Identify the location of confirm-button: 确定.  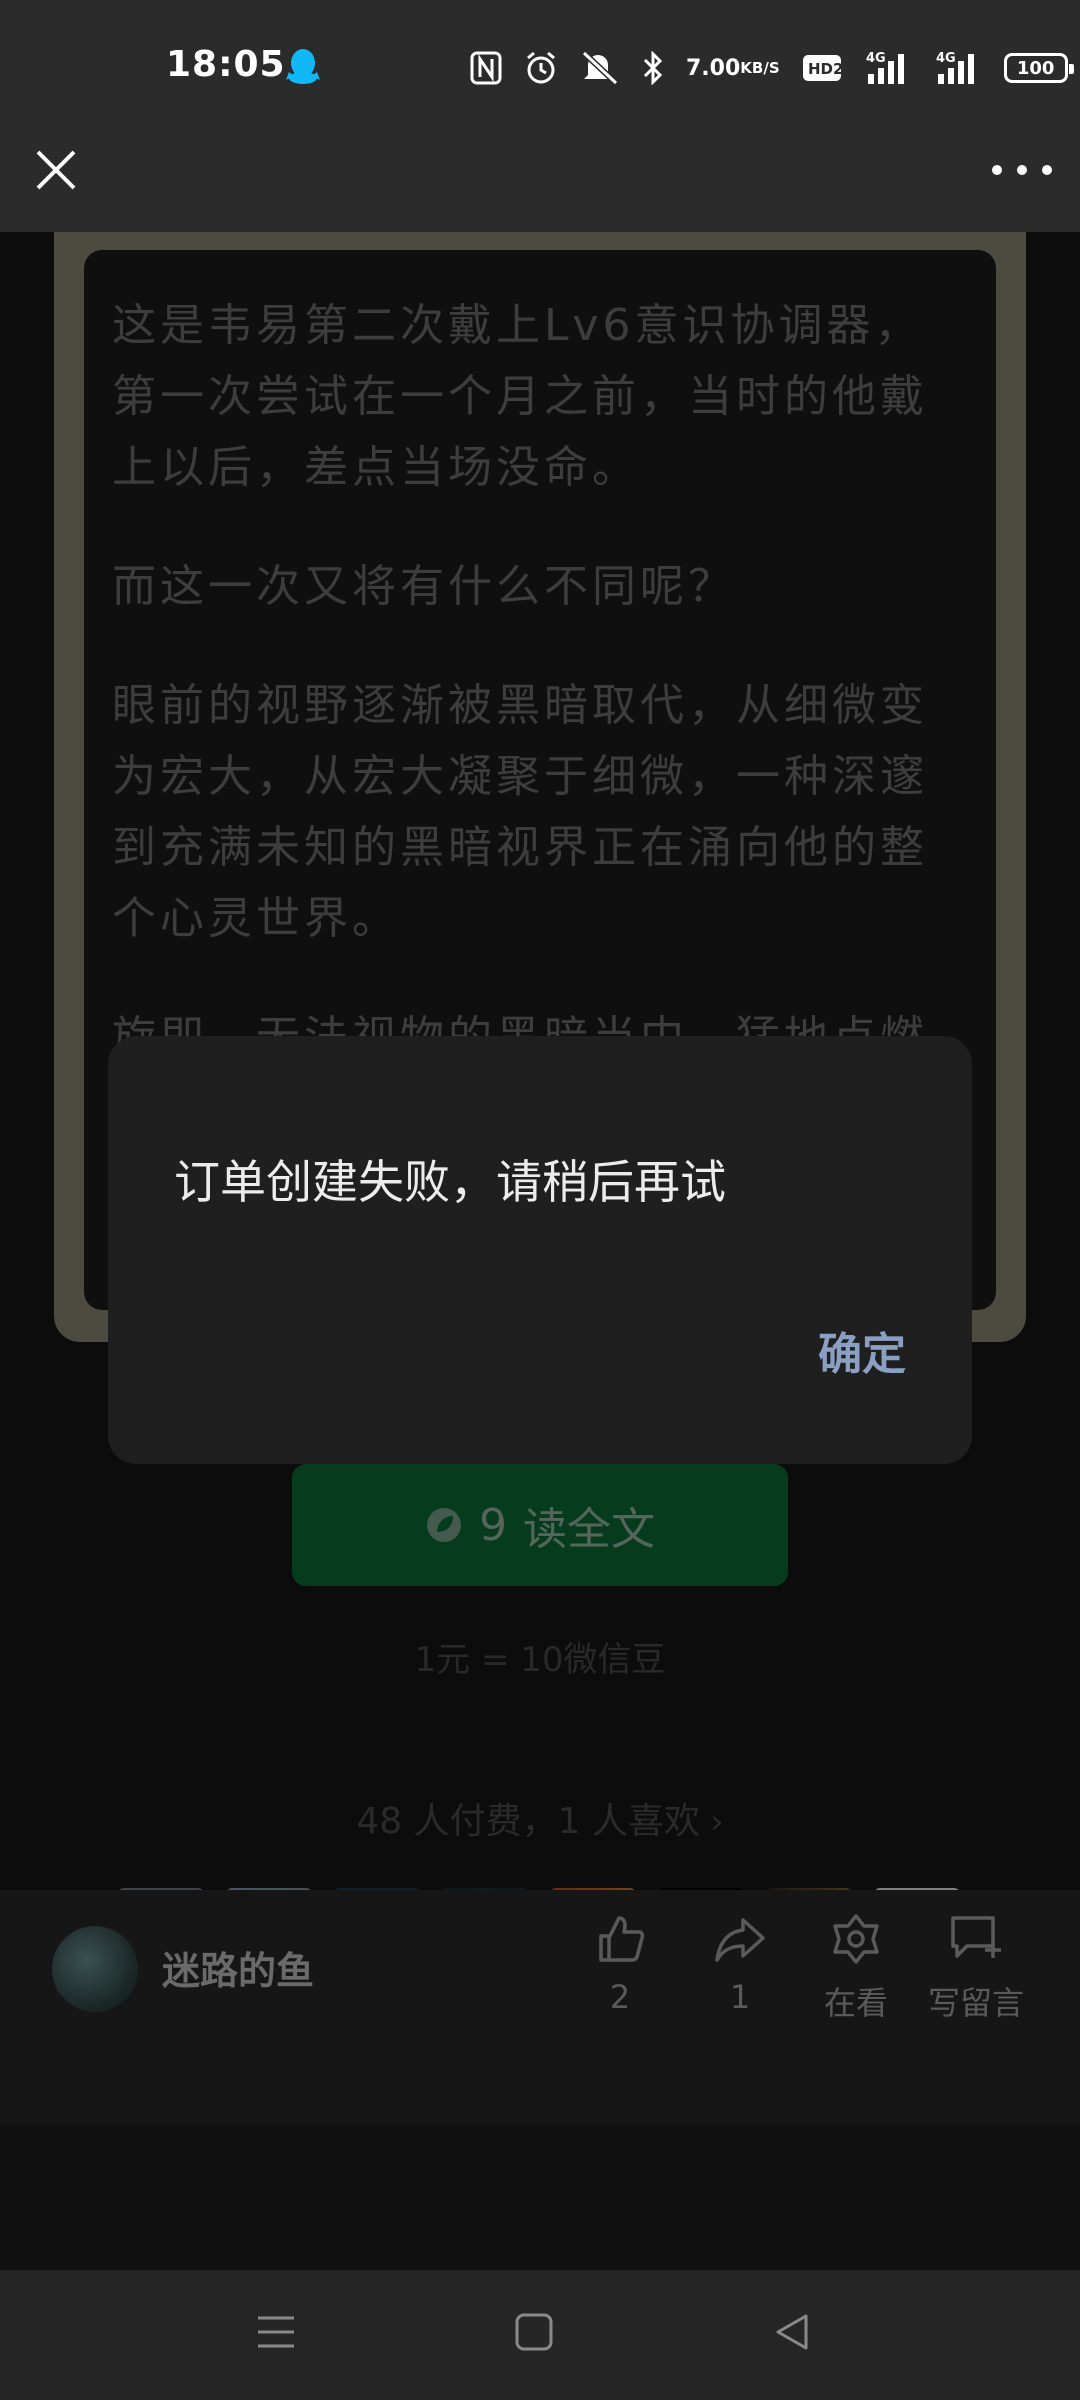
(862, 1350).